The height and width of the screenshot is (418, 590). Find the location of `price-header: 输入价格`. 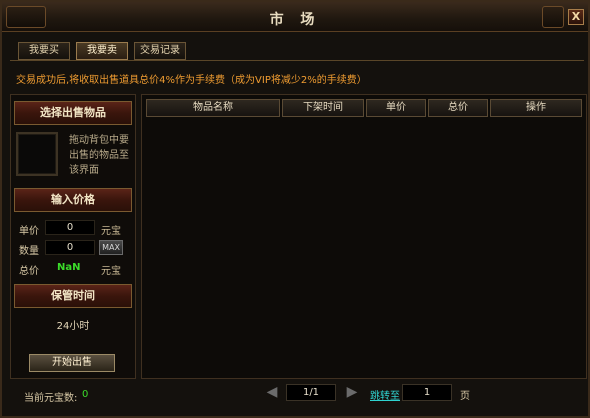

price-header: 输入价格 is located at coordinates (73, 200).